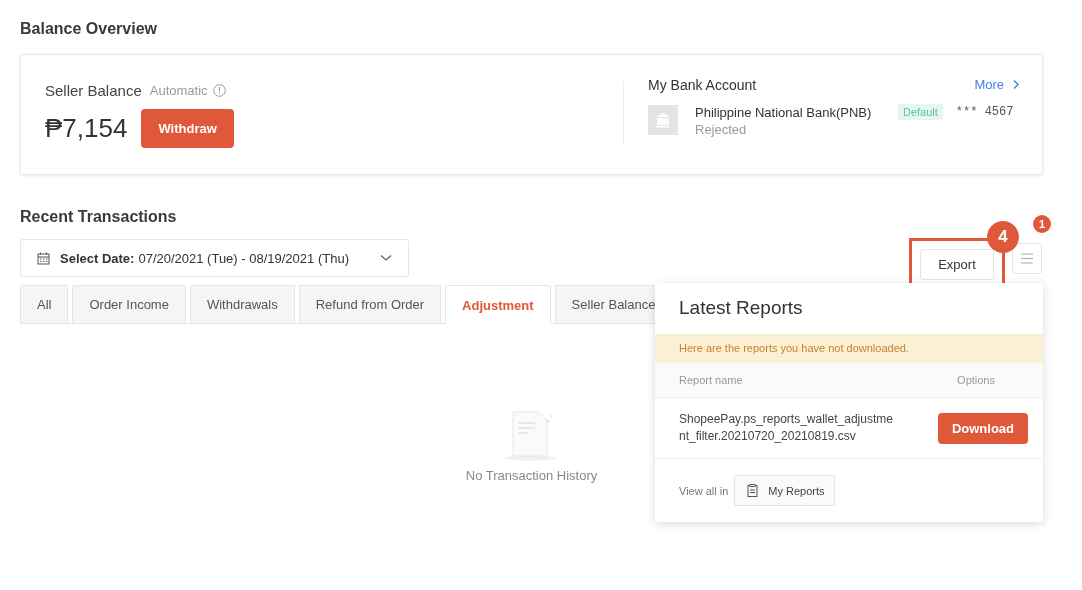  What do you see at coordinates (98, 217) in the screenshot?
I see `section-title: Recent Transactions` at bounding box center [98, 217].